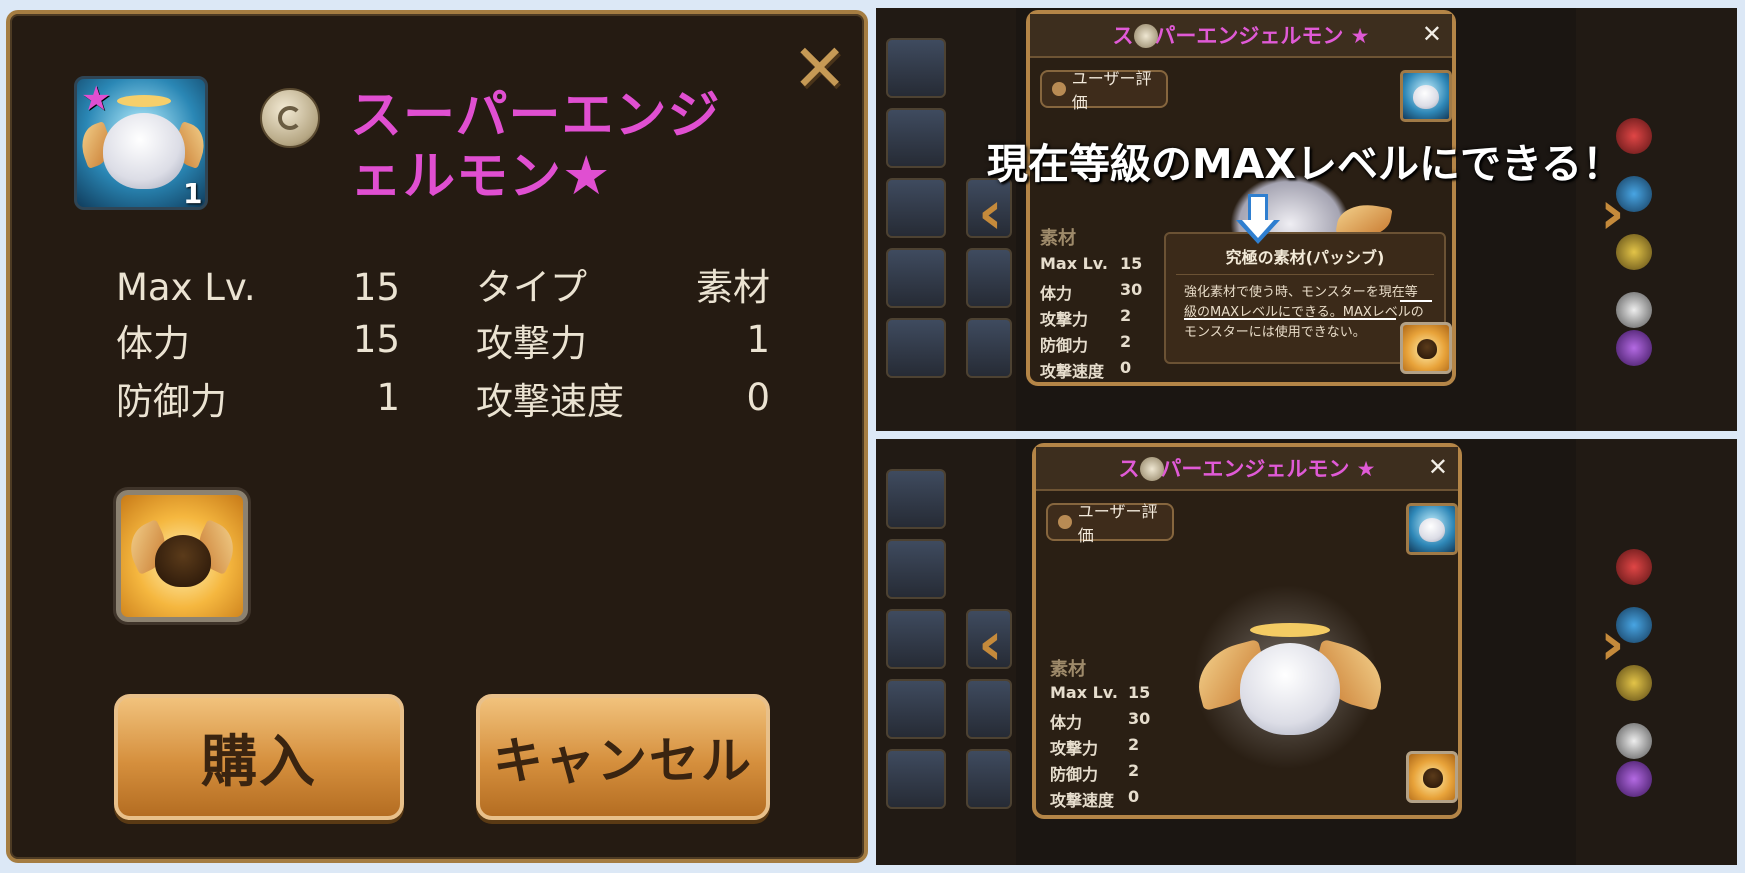 The height and width of the screenshot is (873, 1745). Describe the element at coordinates (193, 193) in the screenshot. I see `monster-level: 1` at that location.